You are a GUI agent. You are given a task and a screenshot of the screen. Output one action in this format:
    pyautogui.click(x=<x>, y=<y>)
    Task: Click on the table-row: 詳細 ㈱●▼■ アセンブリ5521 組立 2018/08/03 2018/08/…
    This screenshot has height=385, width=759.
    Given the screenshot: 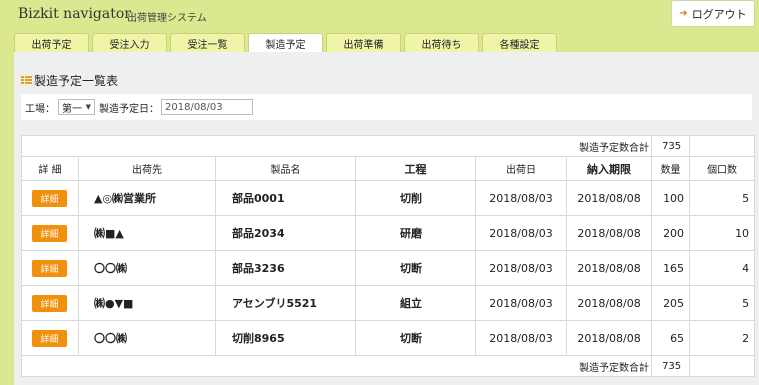 What is the action you would take?
    pyautogui.click(x=388, y=303)
    